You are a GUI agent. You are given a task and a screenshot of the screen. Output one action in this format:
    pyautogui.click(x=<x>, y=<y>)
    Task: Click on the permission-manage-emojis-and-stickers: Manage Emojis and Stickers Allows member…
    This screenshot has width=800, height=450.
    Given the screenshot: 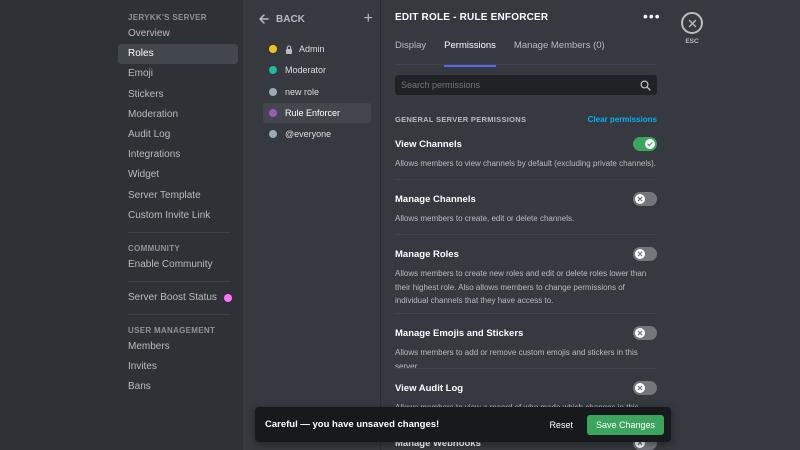 What is the action you would take?
    pyautogui.click(x=526, y=349)
    